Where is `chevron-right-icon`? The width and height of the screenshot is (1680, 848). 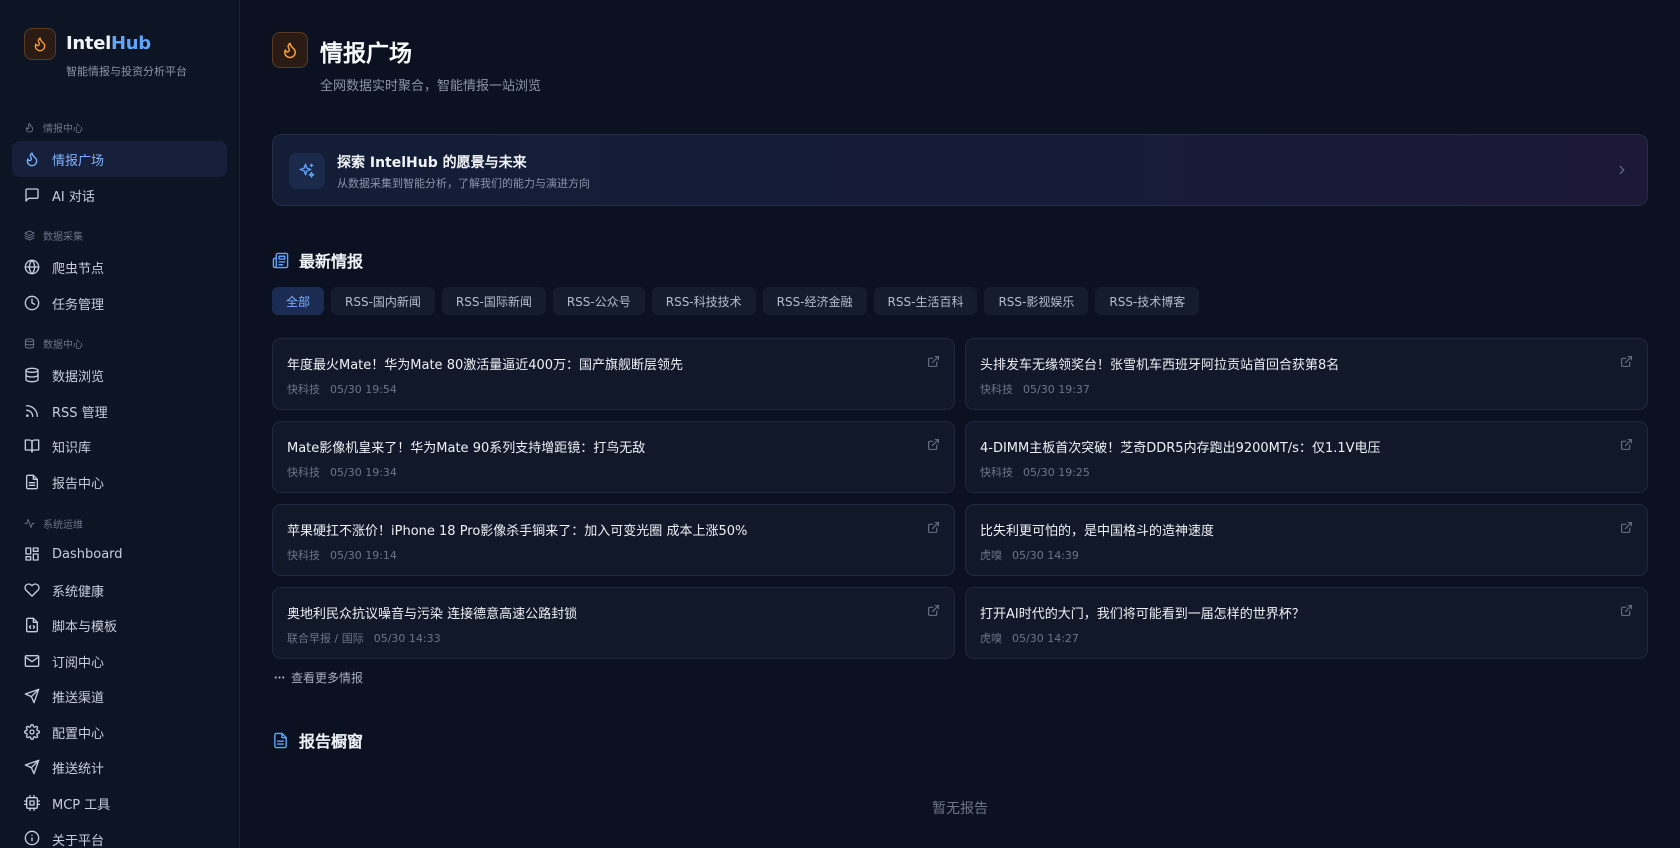
chevron-right-icon is located at coordinates (1622, 170).